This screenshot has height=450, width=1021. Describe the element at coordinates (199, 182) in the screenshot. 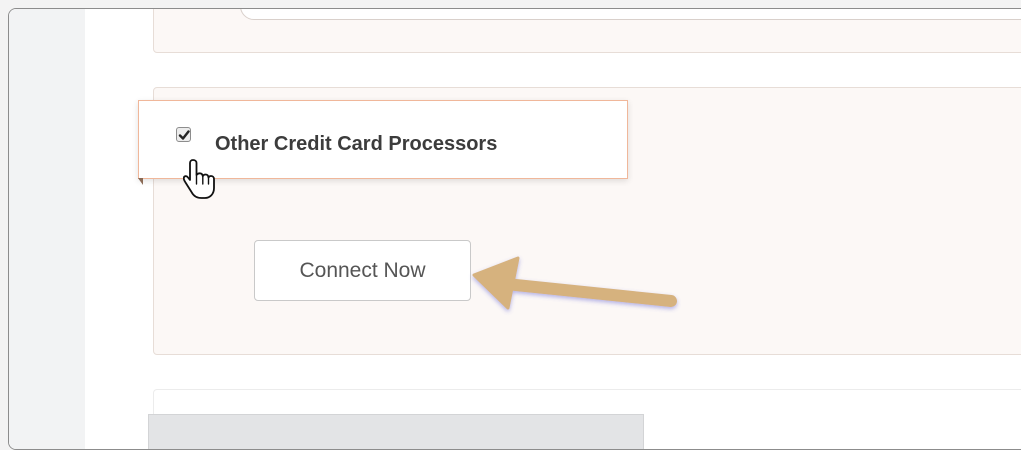

I see `hand-pointer-cursor-icon` at that location.